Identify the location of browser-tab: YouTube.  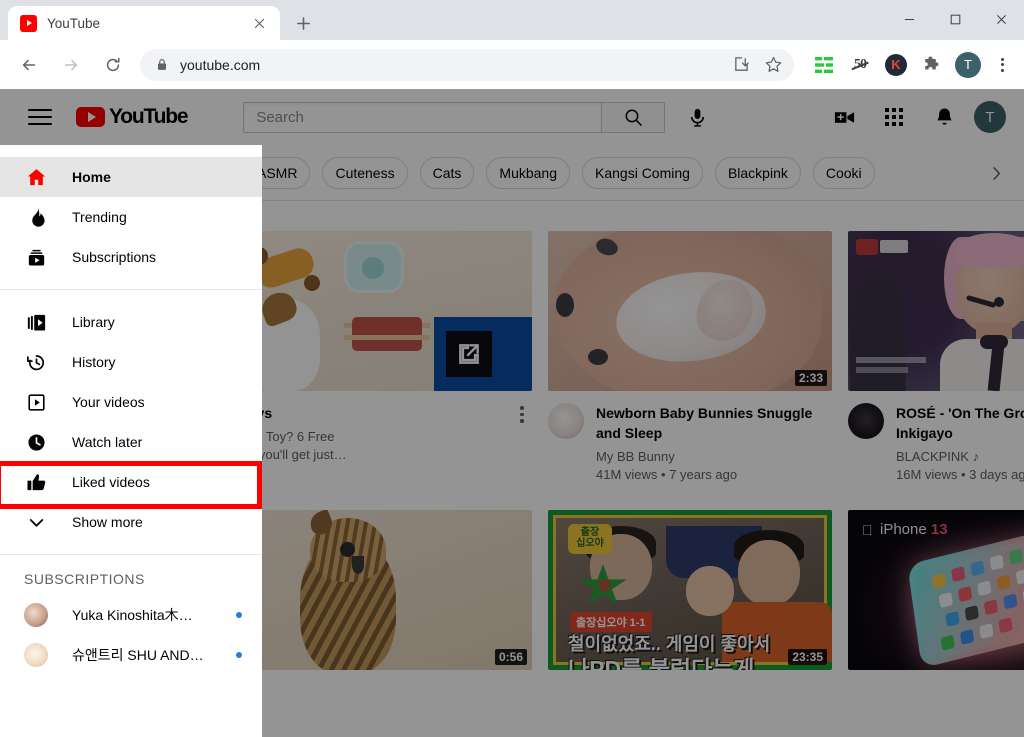
(144, 23).